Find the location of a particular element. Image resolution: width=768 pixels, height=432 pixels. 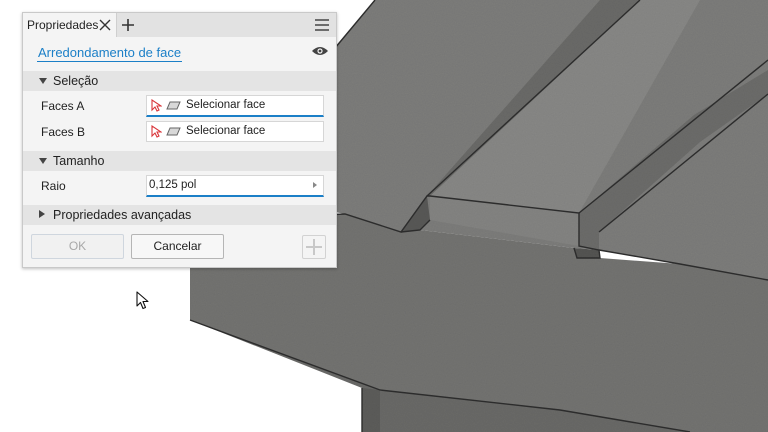

section-header-advanced: Propriedades avançadas is located at coordinates (179, 215).